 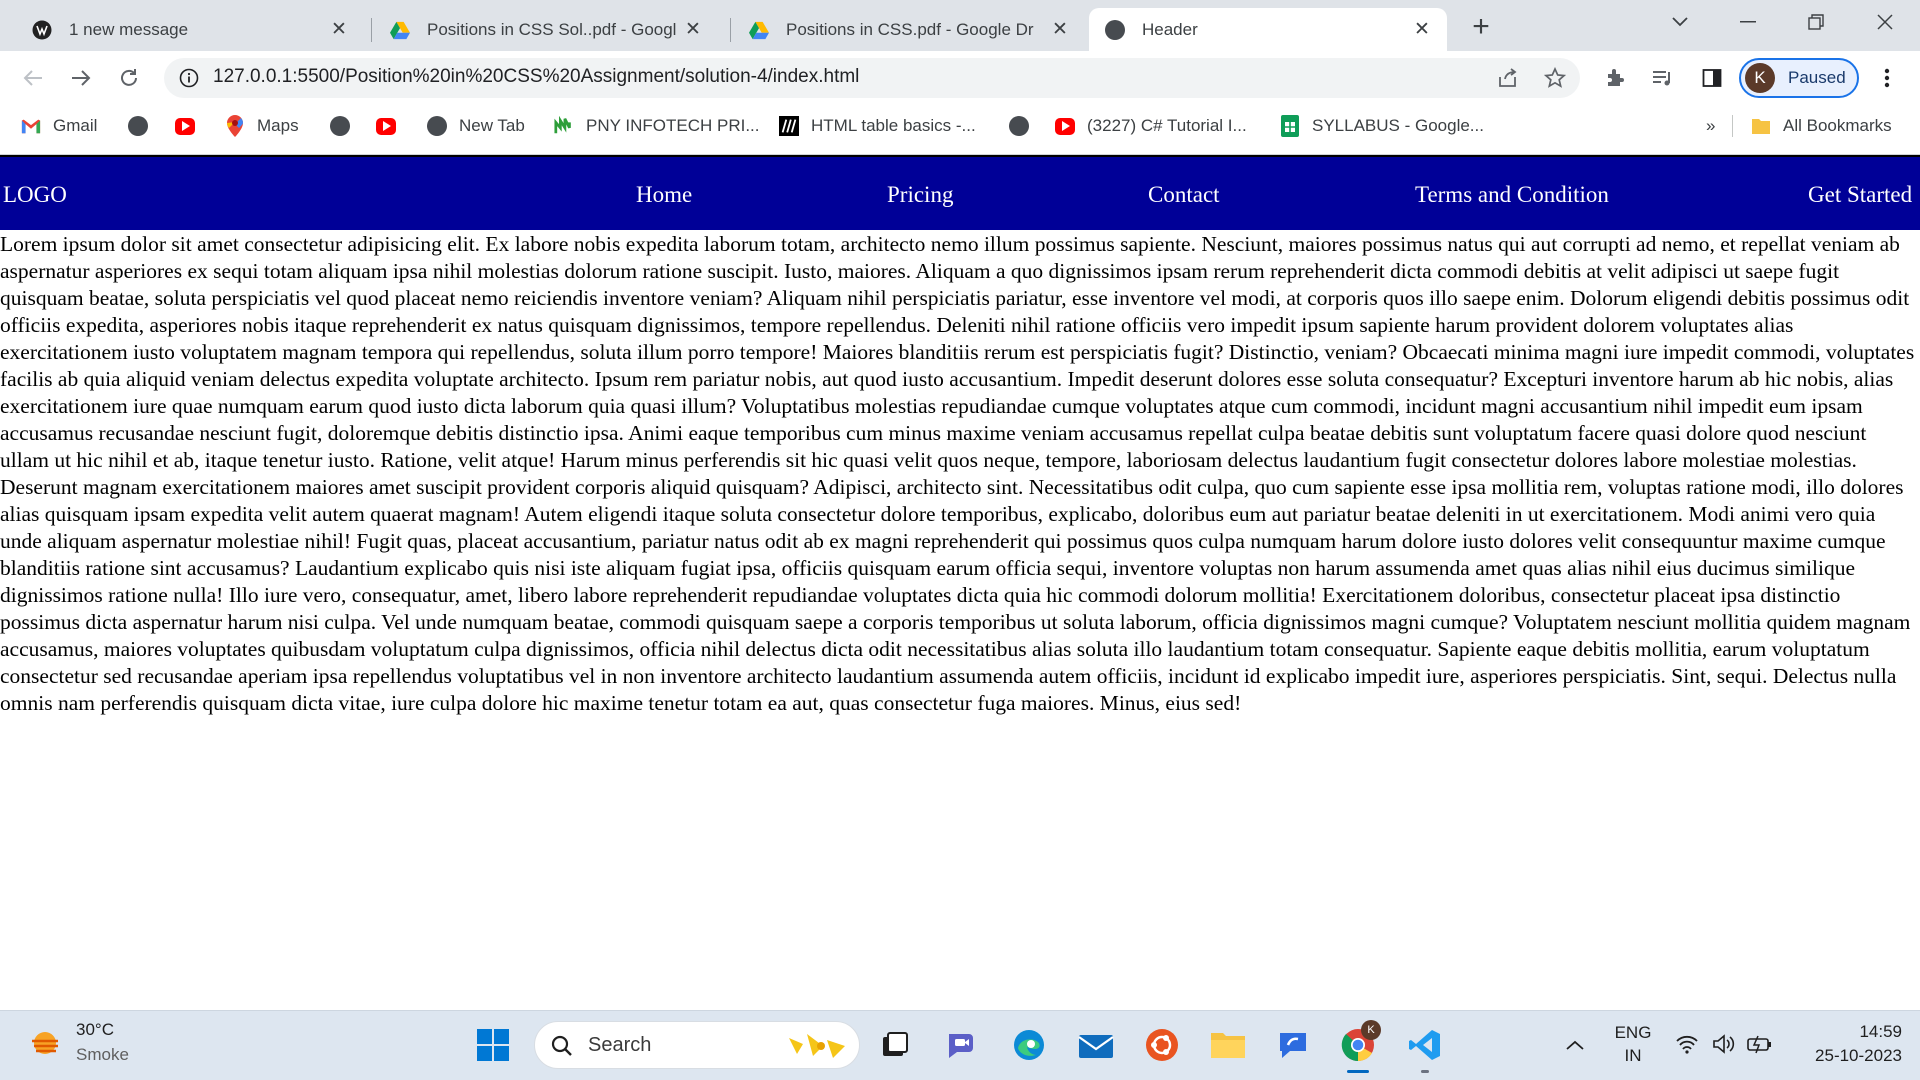 I want to click on file-explorer-icon, so click(x=1228, y=1045).